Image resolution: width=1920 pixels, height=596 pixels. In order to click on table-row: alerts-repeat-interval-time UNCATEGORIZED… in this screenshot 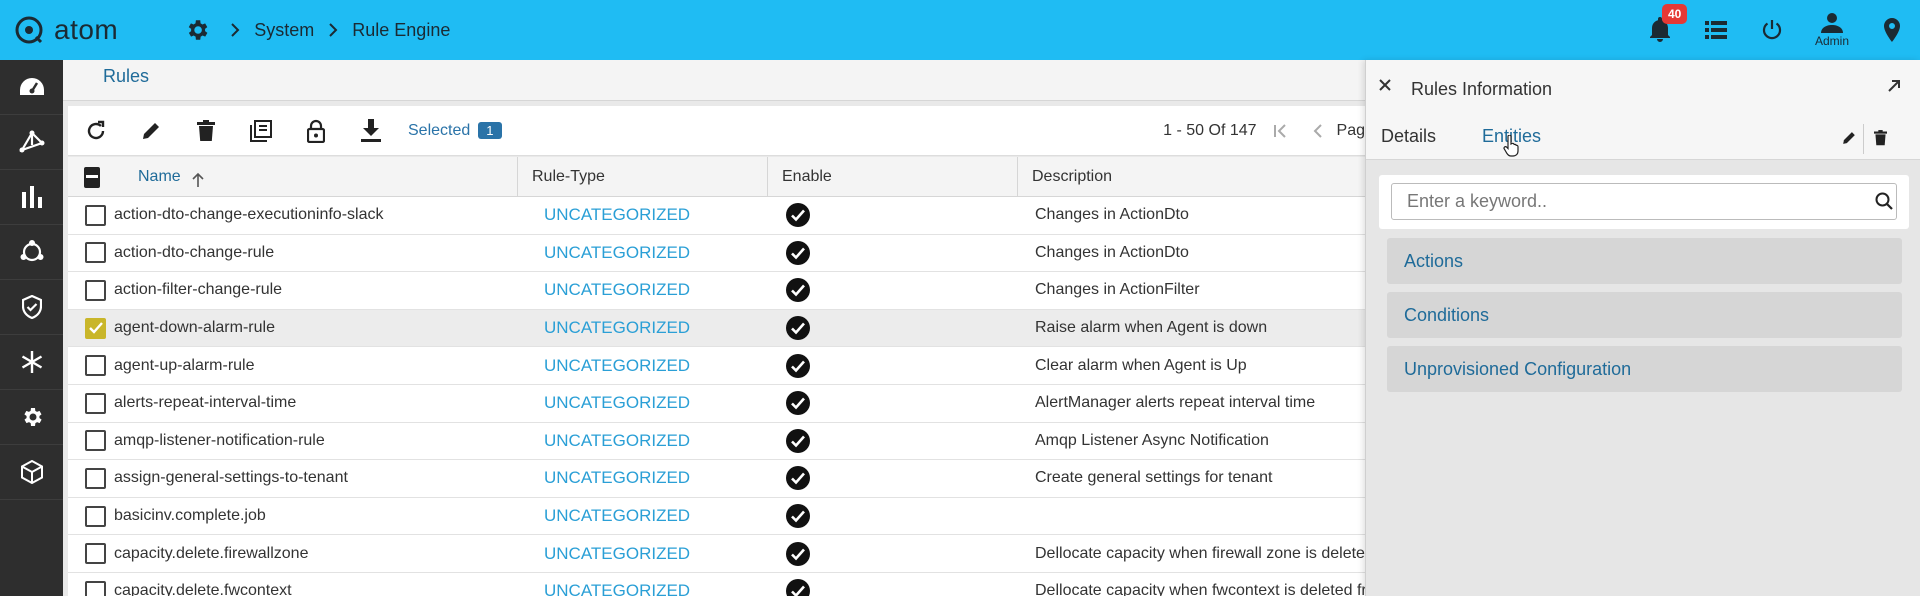, I will do `click(716, 404)`.